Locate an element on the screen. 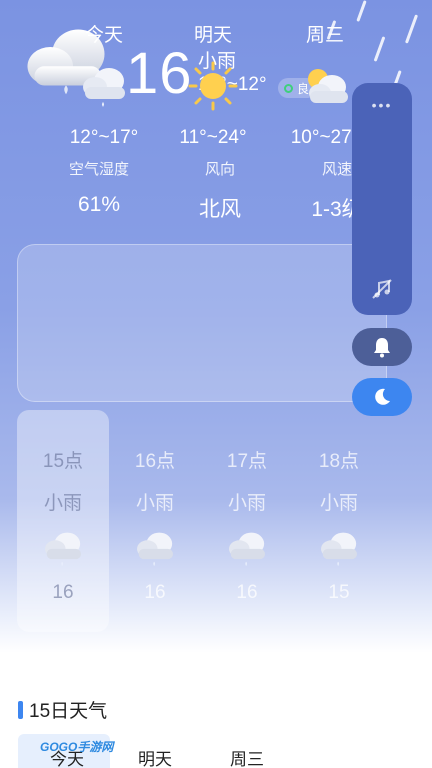  hourly-item: 15点 小雨 16 is located at coordinates (63, 525).